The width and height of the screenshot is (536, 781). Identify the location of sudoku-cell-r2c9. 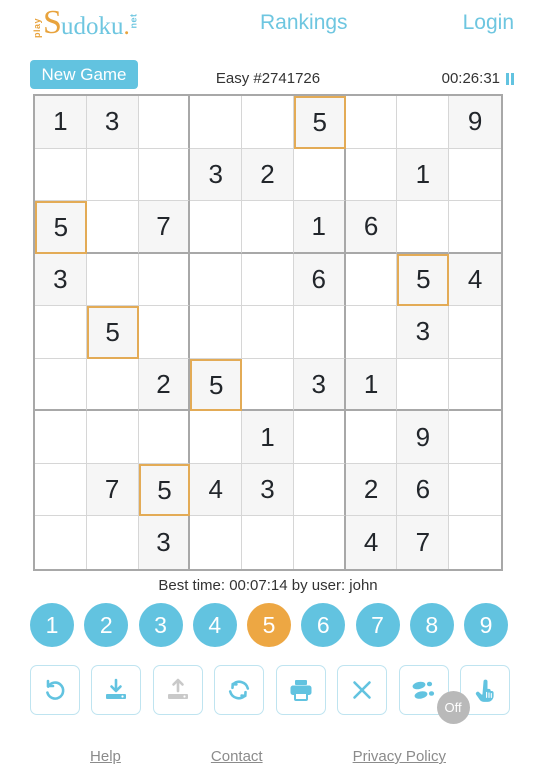
(475, 175).